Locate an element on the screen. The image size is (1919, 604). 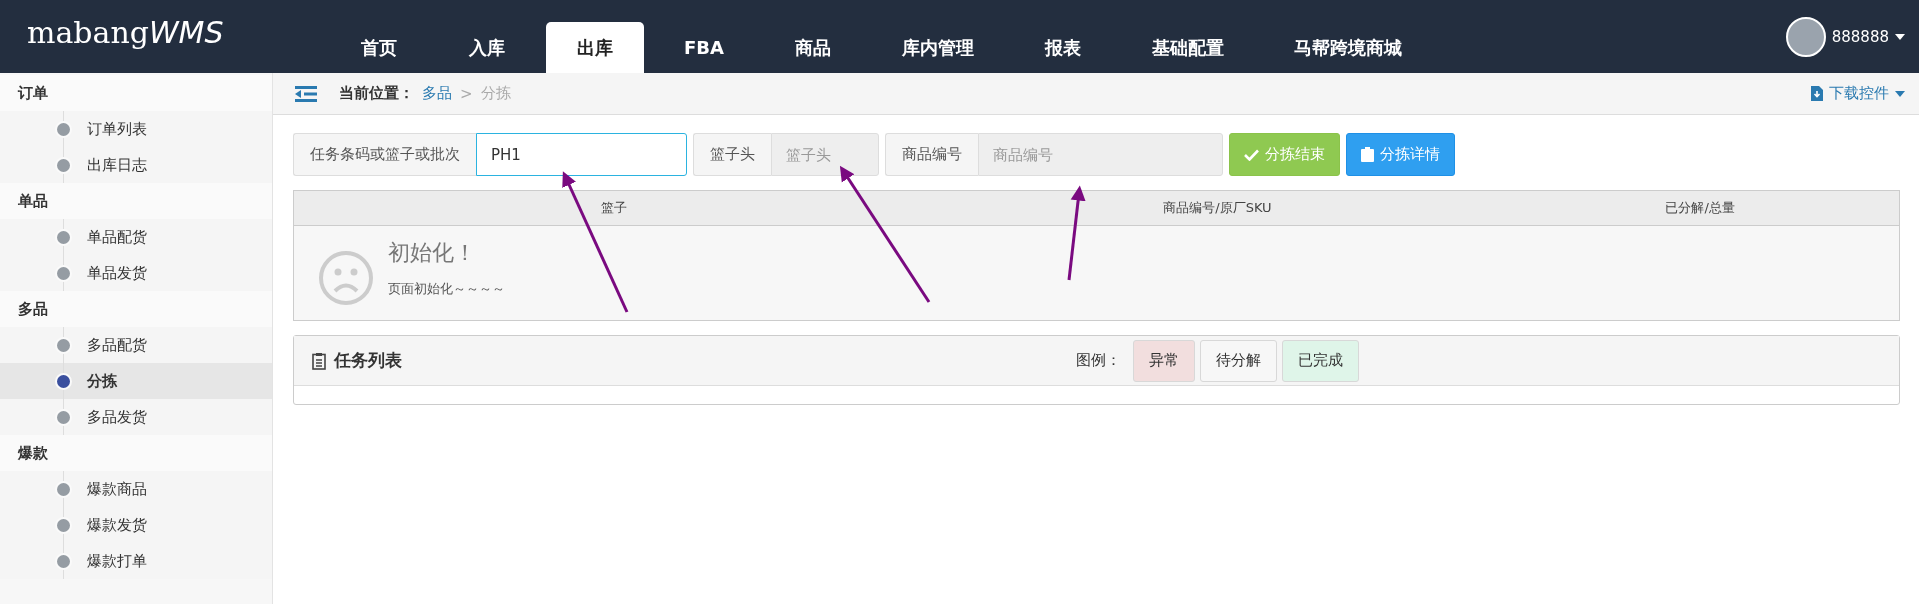
nav-tab: 报表 is located at coordinates (1062, 47).